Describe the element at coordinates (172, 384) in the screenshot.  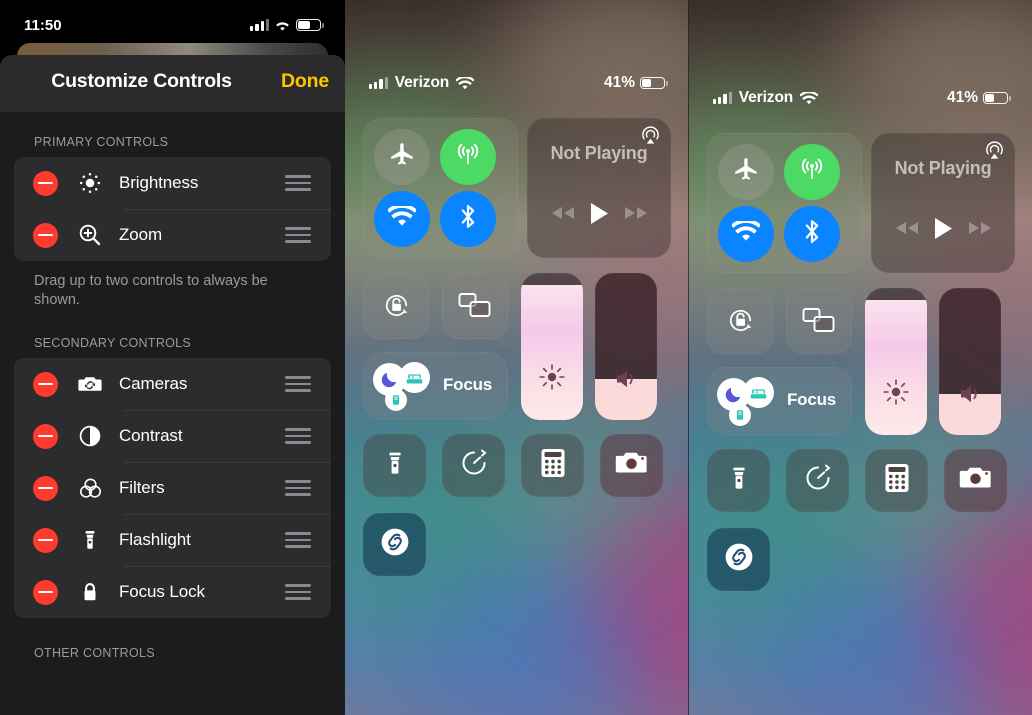
I see `control-row-cameras: Cameras` at that location.